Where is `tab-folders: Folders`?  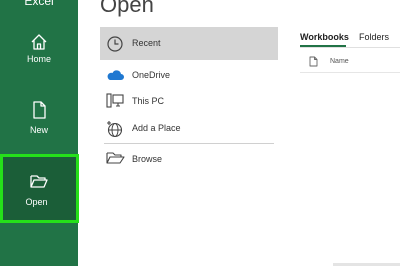 tab-folders: Folders is located at coordinates (374, 37).